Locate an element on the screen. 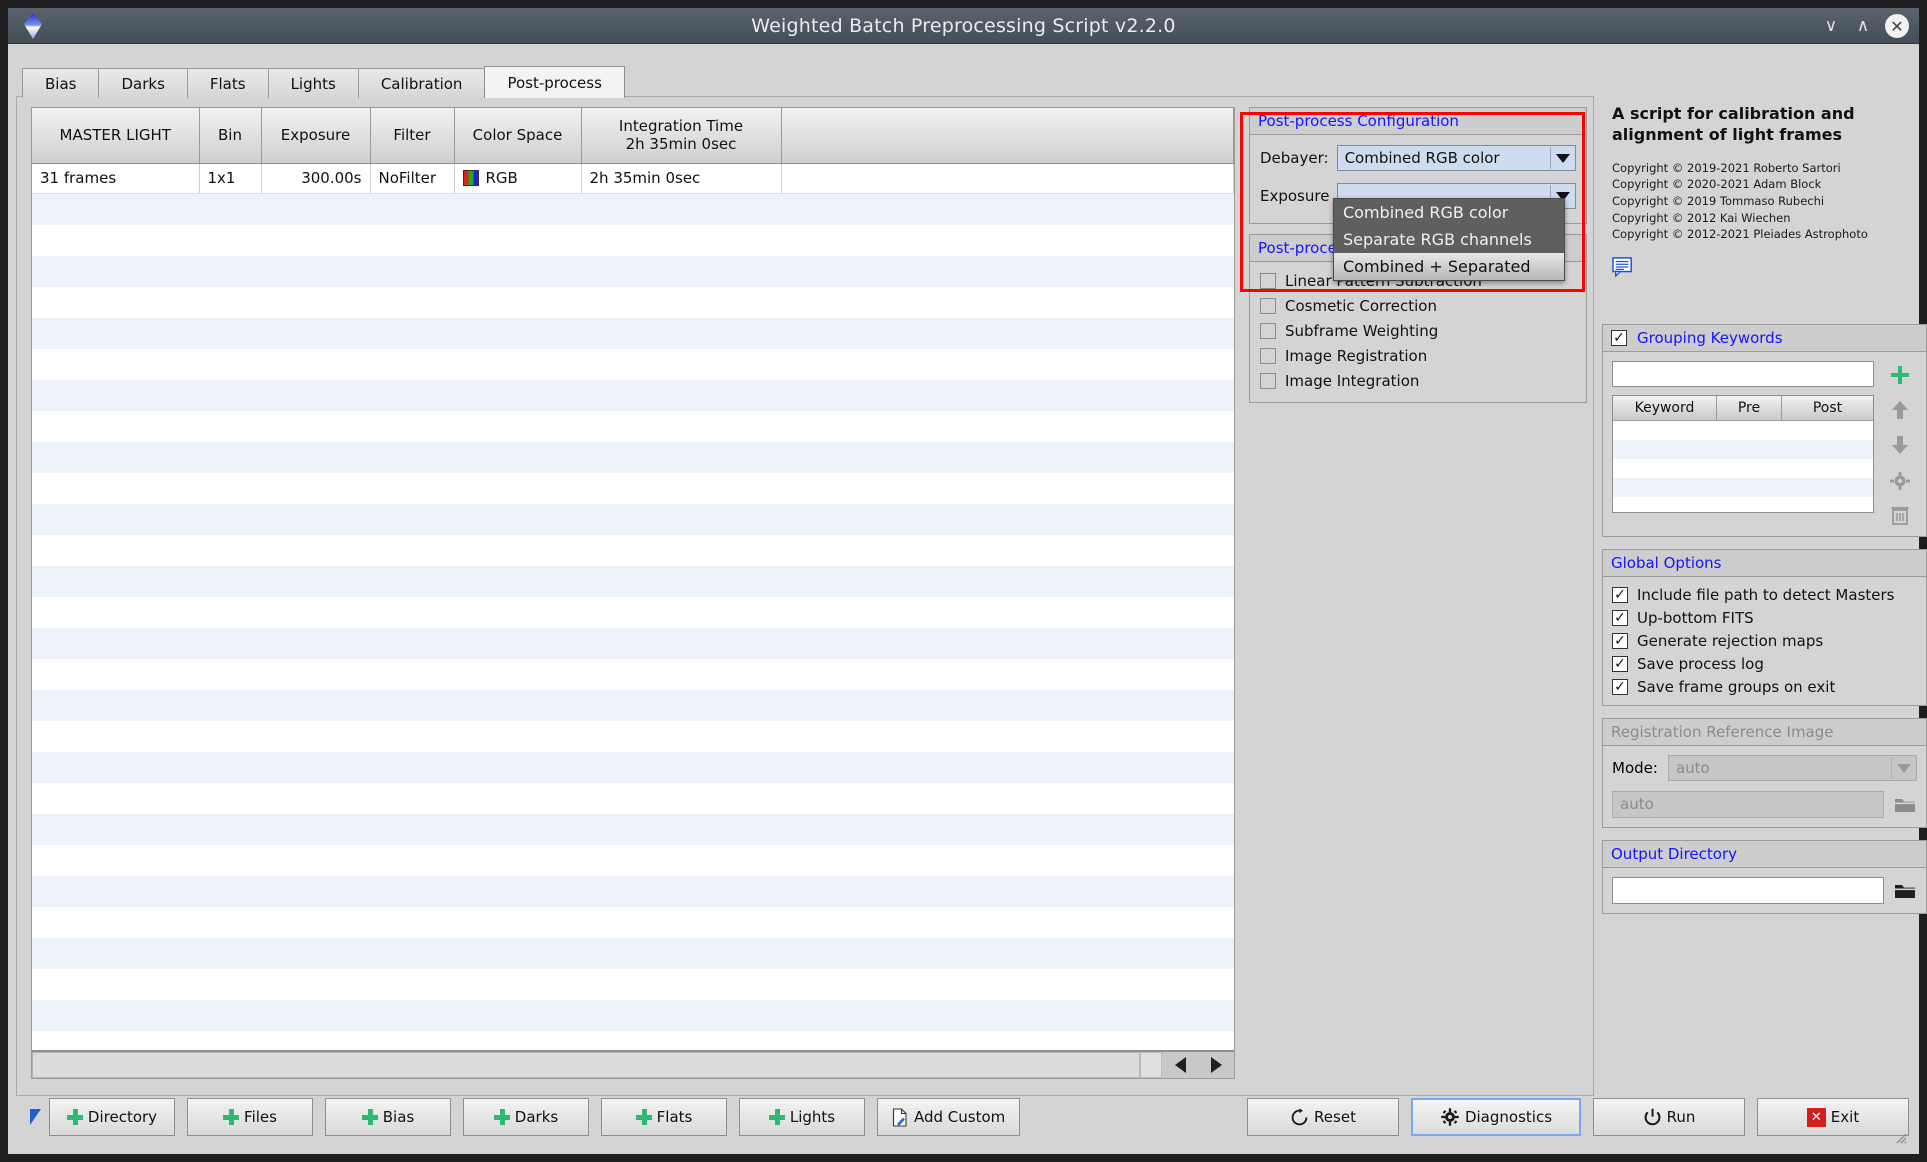 The image size is (1927, 1162). reset-button: Reset is located at coordinates (1323, 1117).